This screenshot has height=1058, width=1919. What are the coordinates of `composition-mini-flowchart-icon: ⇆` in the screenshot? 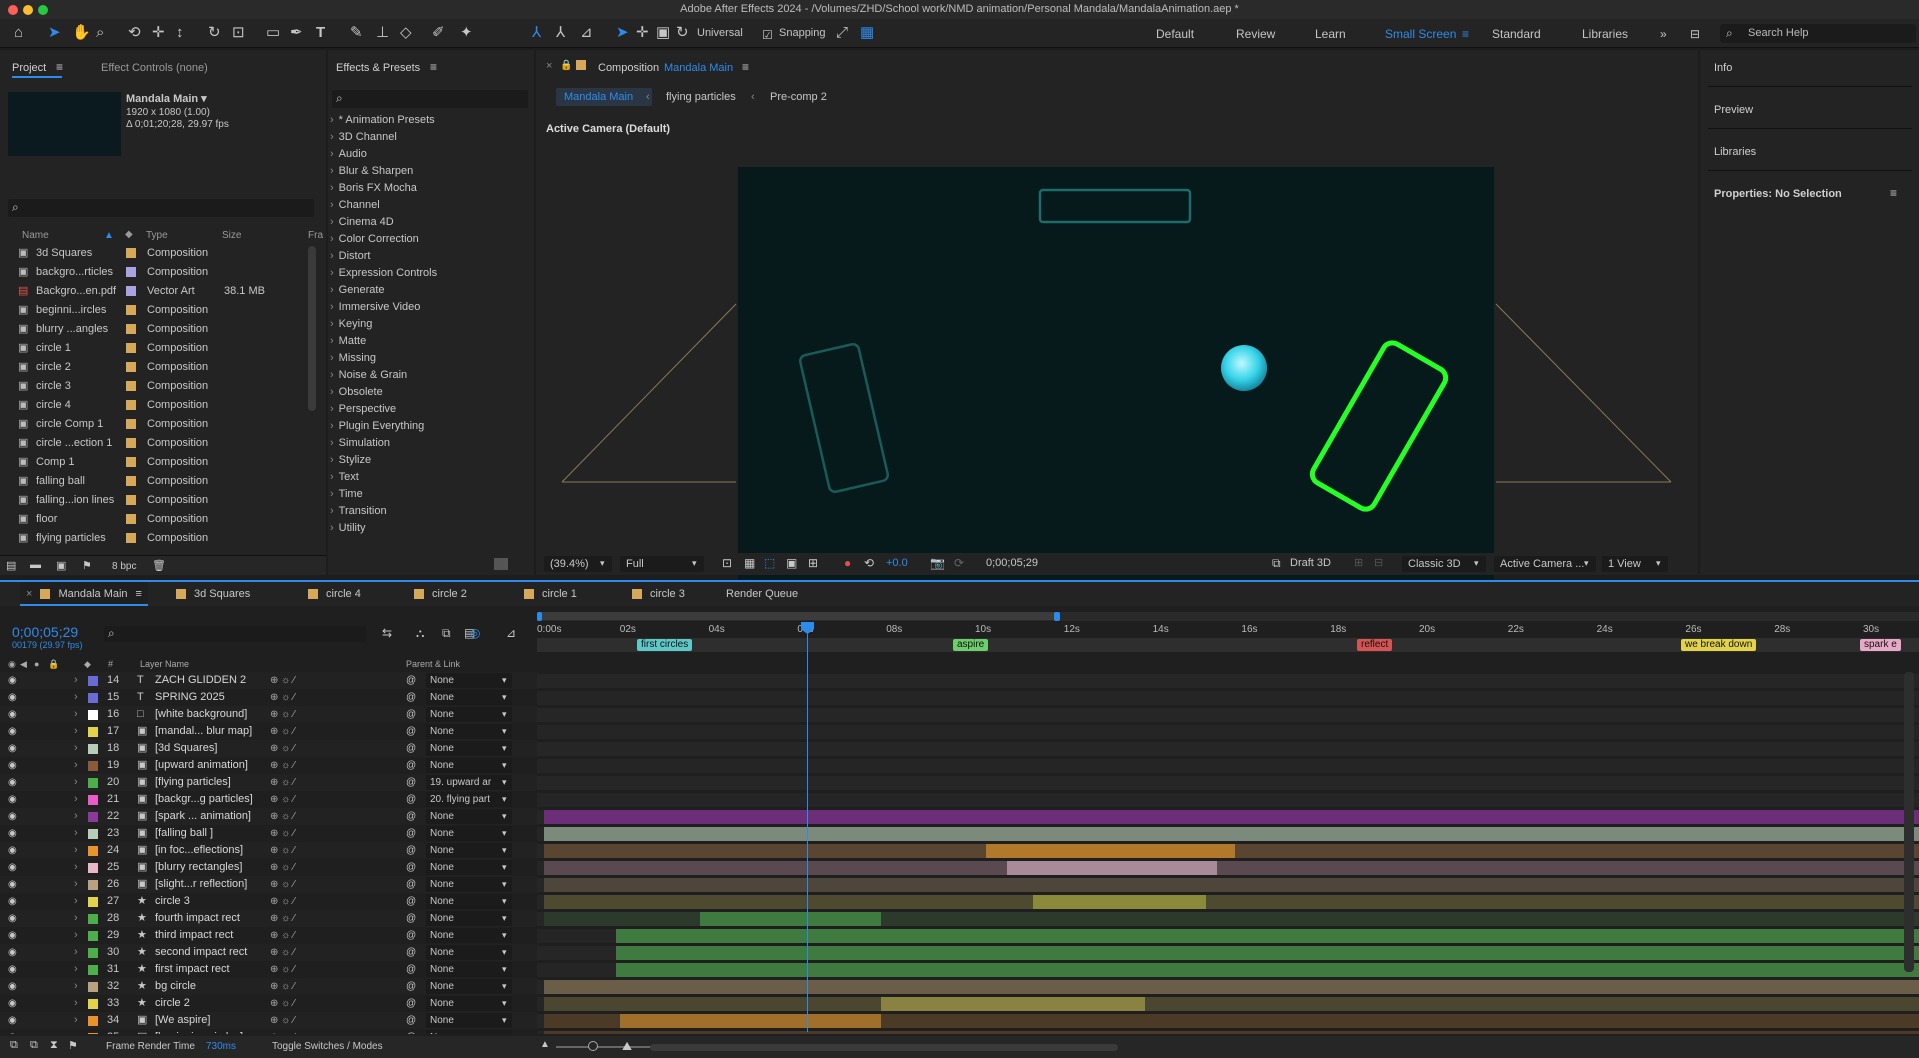 It's located at (387, 633).